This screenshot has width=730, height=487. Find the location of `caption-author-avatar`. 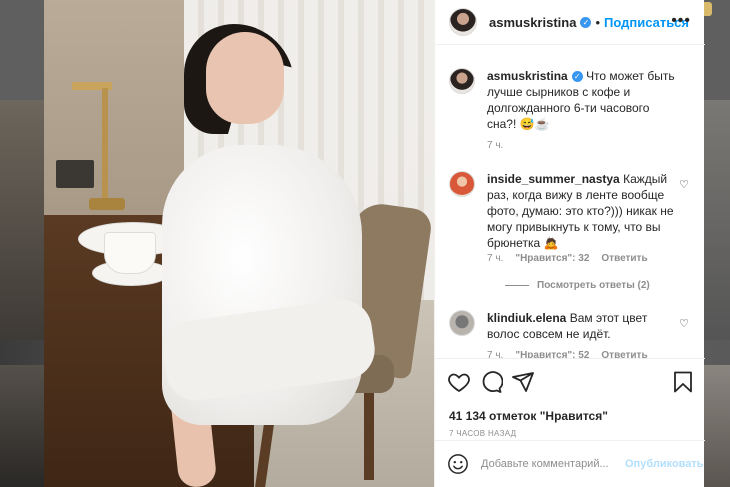

caption-author-avatar is located at coordinates (462, 81).